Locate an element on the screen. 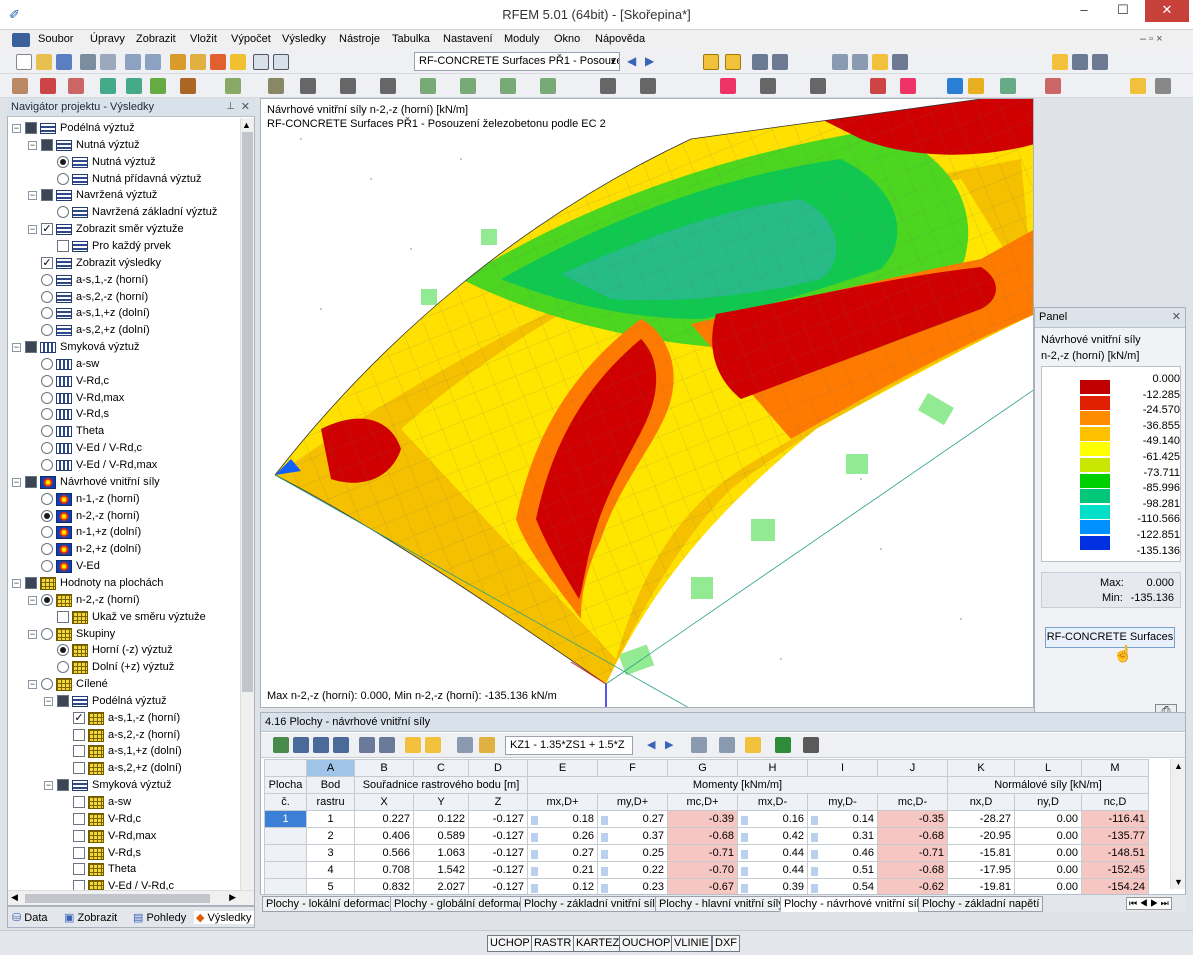 This screenshot has width=1193, height=955. table-cell: 0.46 is located at coordinates (842, 853).